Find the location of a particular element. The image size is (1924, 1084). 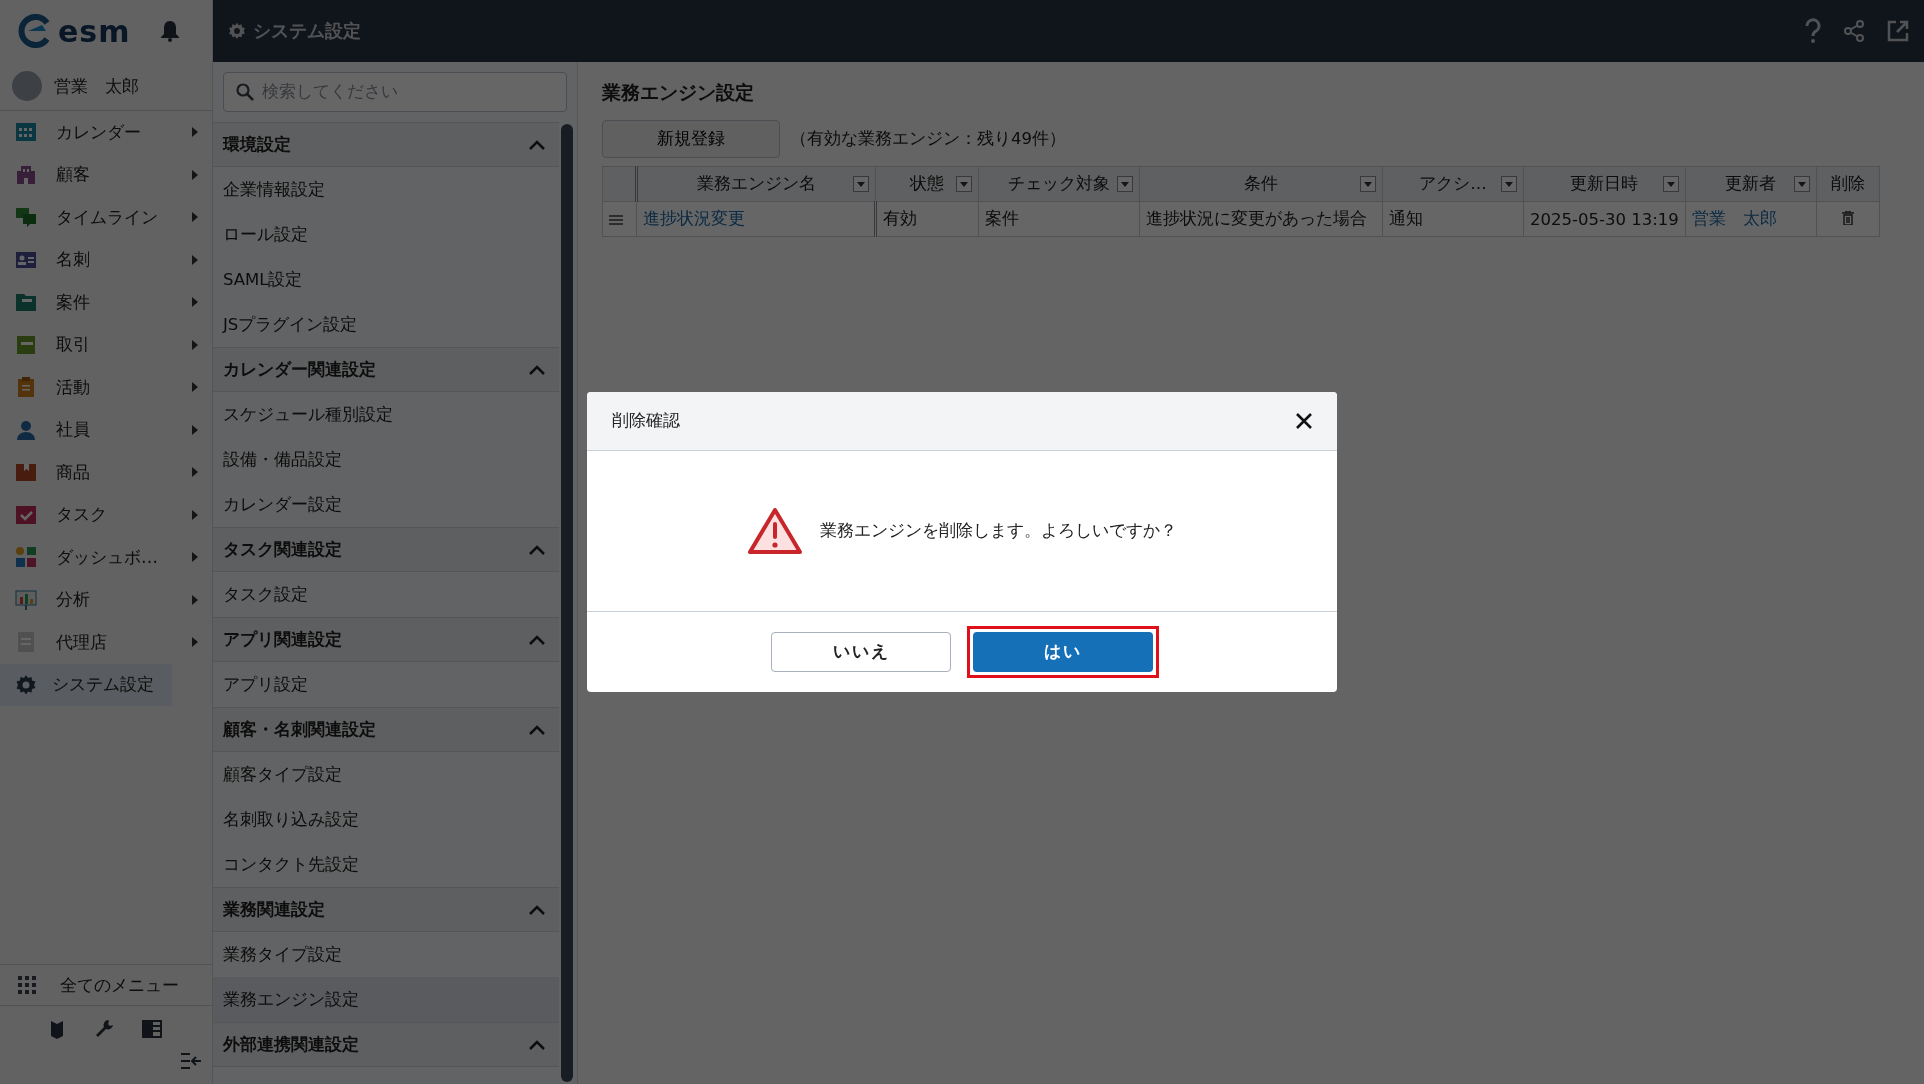

menu-item: コンタクト先設定 is located at coordinates (386, 864).